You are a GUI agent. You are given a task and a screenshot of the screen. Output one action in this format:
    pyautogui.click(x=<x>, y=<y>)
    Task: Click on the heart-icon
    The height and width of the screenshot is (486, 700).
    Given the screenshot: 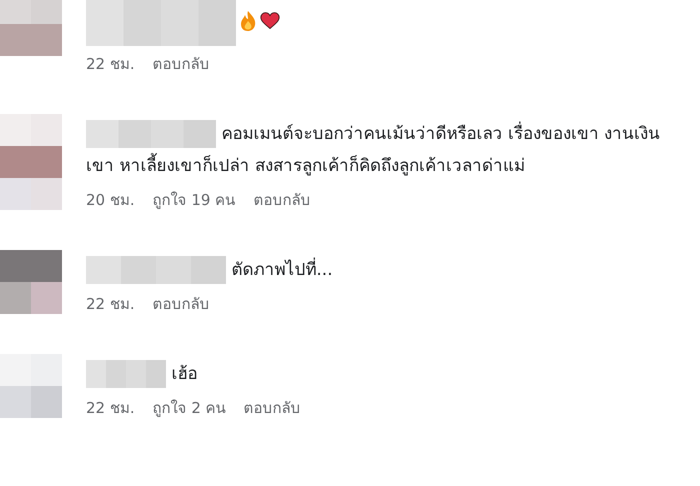 What is the action you would take?
    pyautogui.click(x=270, y=21)
    